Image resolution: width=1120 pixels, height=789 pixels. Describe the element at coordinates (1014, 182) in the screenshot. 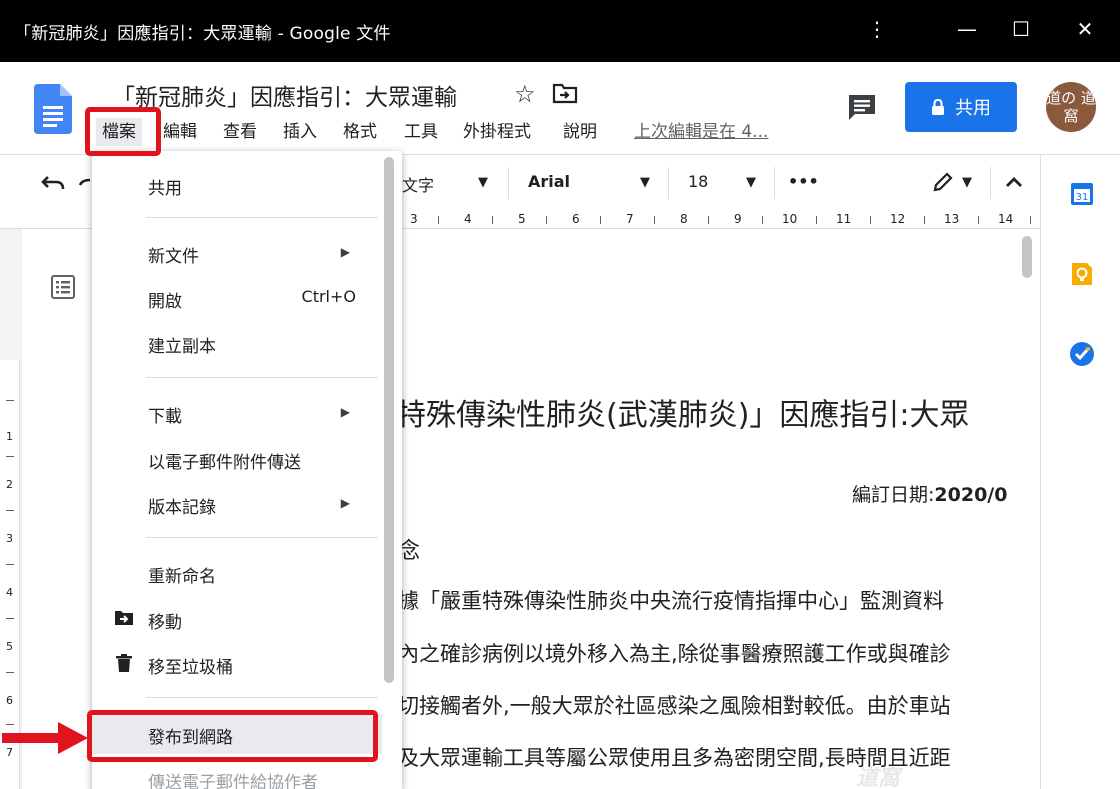

I see `collapse-toolbar-icon` at that location.